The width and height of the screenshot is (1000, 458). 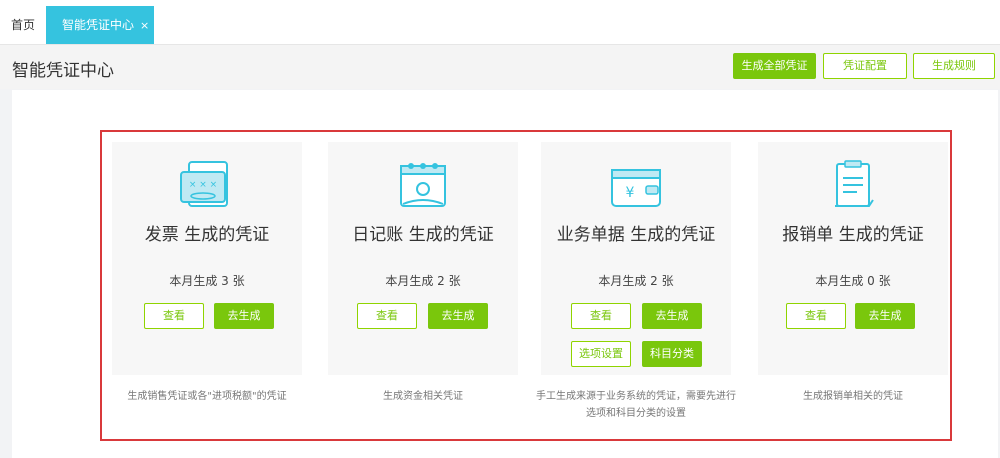 I want to click on card-count: 本月生成 3 张, so click(x=207, y=281).